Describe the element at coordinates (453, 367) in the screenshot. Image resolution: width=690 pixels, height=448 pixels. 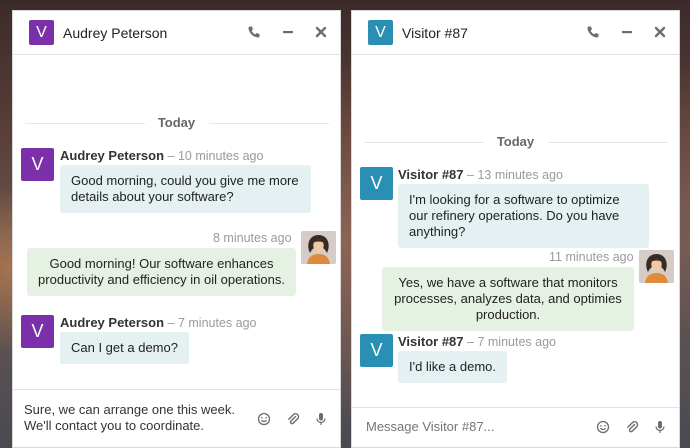
I see `message-bubble: I'd like a demo.` at that location.